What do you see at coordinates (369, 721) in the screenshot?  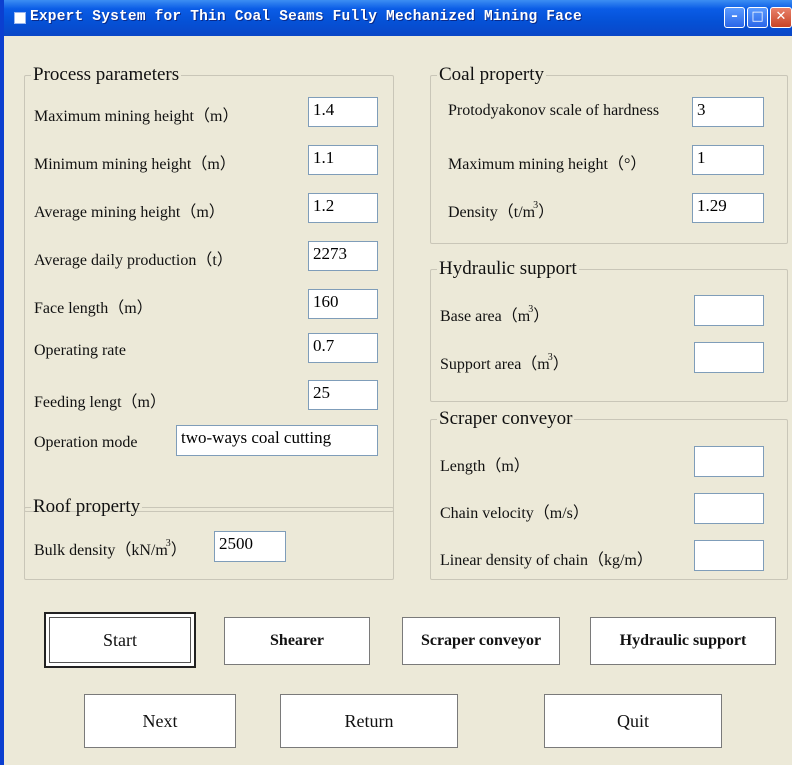 I see `return-button: Return` at bounding box center [369, 721].